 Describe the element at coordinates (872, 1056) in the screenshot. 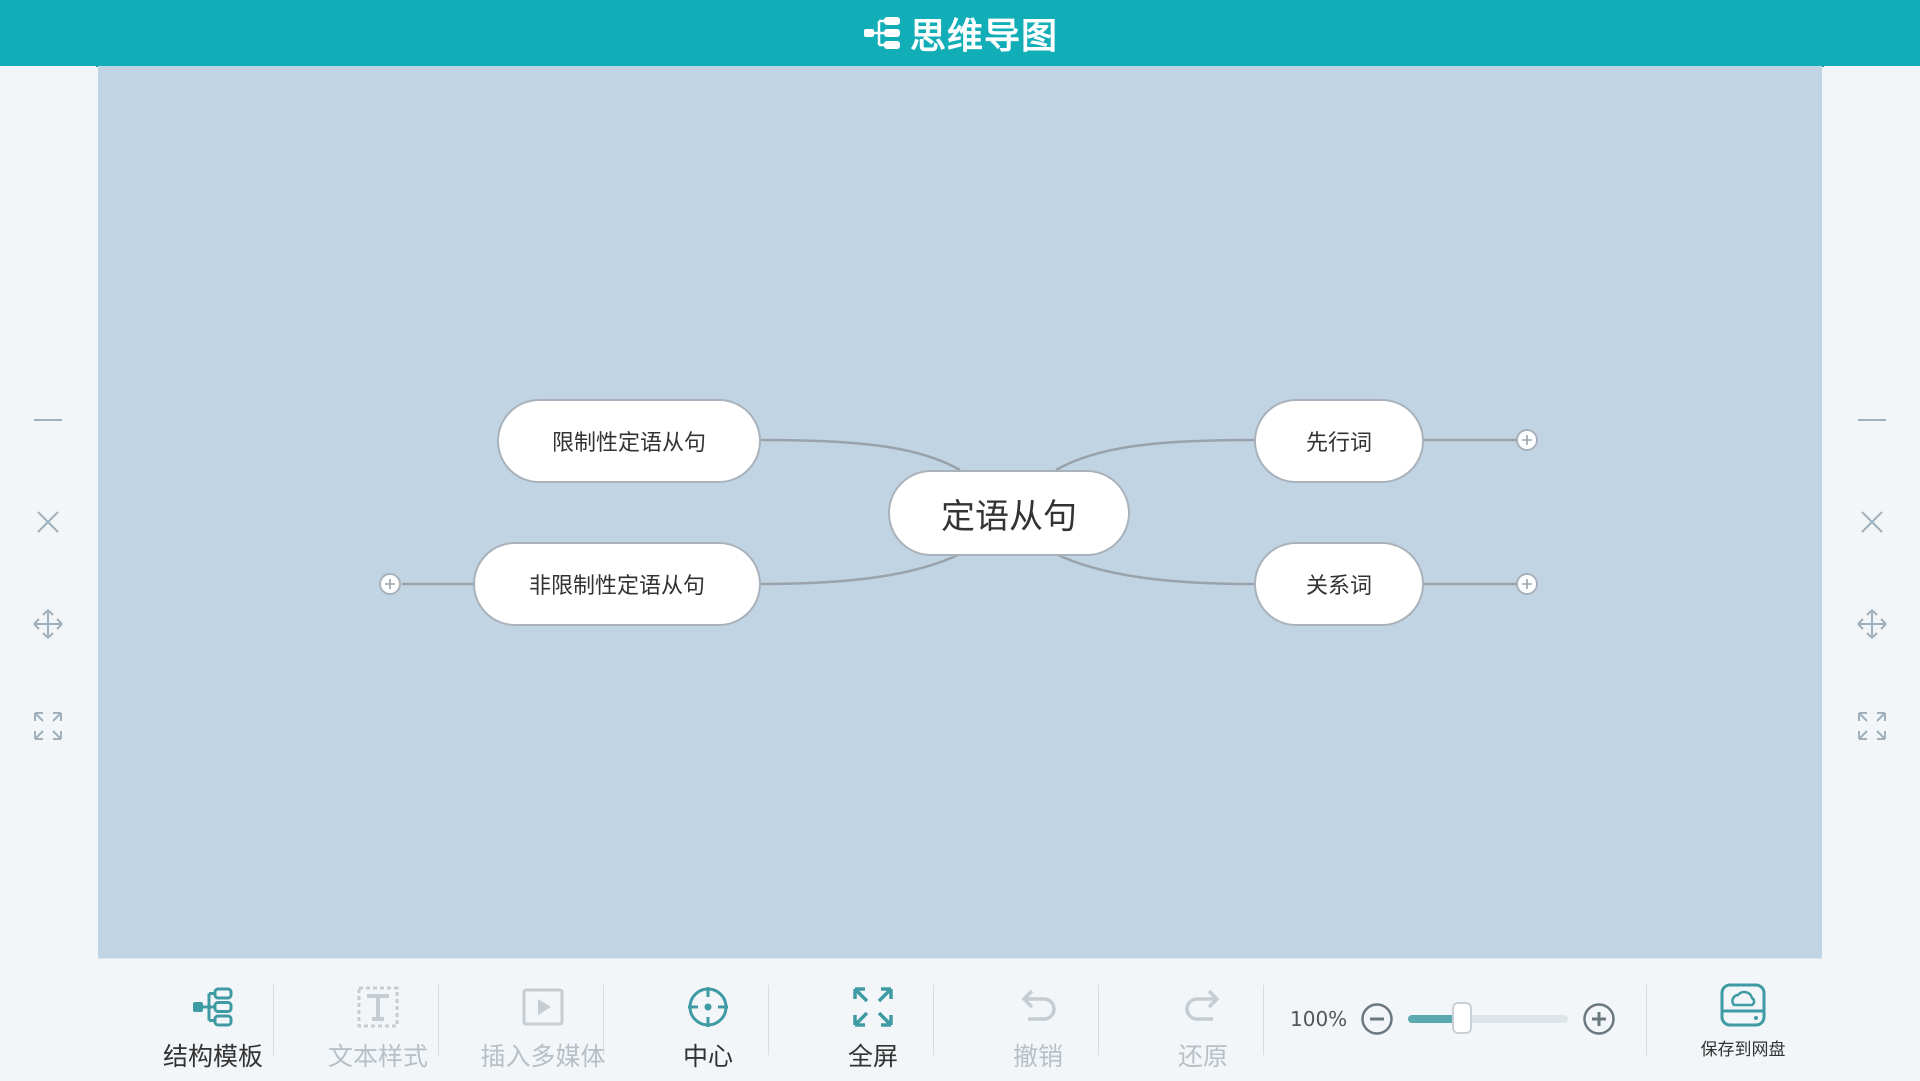

I see `fullscreen-label: 全屏` at that location.